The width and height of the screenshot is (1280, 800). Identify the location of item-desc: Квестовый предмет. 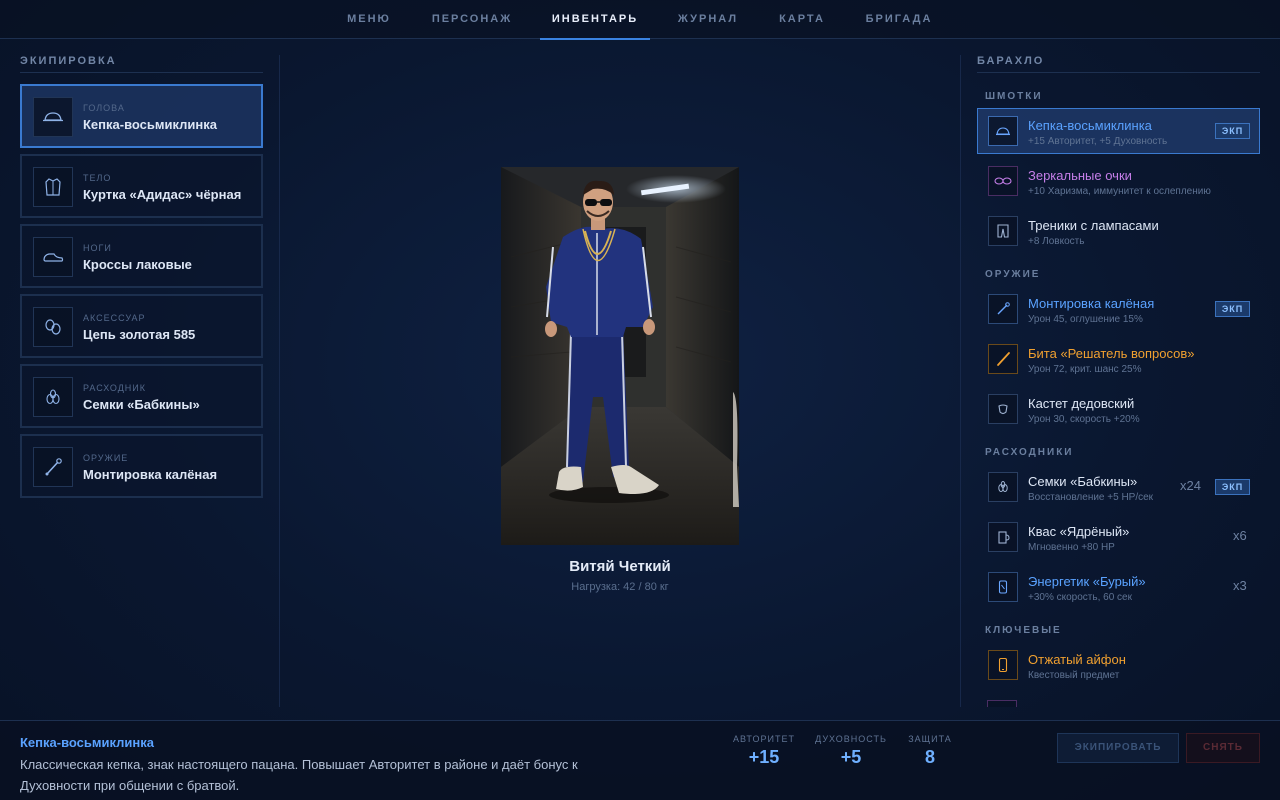
(1074, 675).